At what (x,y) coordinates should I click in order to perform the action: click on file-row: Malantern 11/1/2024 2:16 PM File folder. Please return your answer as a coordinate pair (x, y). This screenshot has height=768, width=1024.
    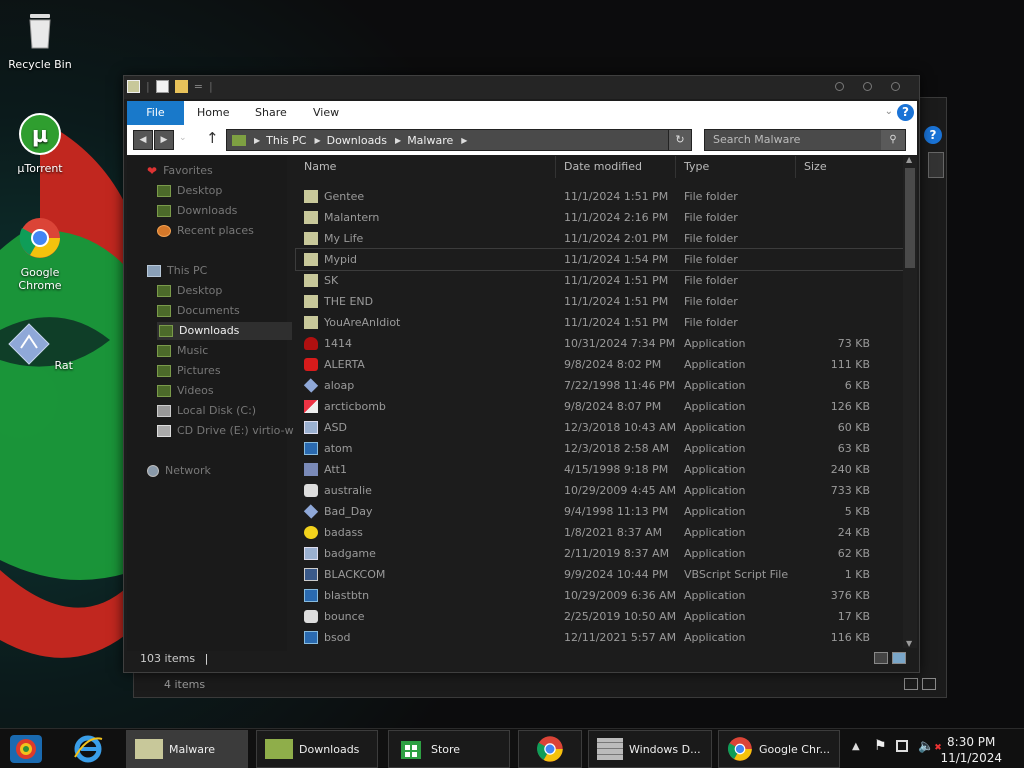
    Looking at the image, I should click on (600, 217).